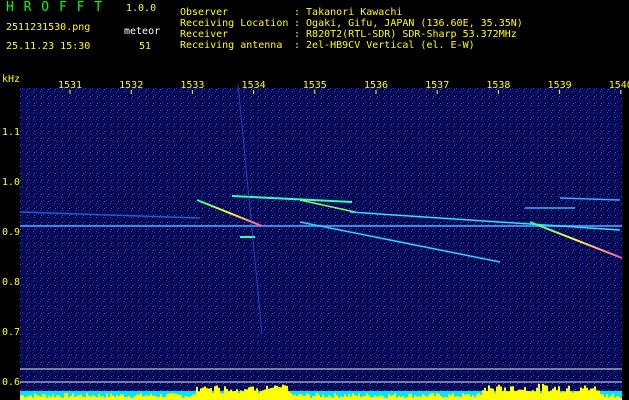 Image resolution: width=629 pixels, height=400 pixels. What do you see at coordinates (48, 27) in the screenshot?
I see `file-name: 2511231530.png` at bounding box center [48, 27].